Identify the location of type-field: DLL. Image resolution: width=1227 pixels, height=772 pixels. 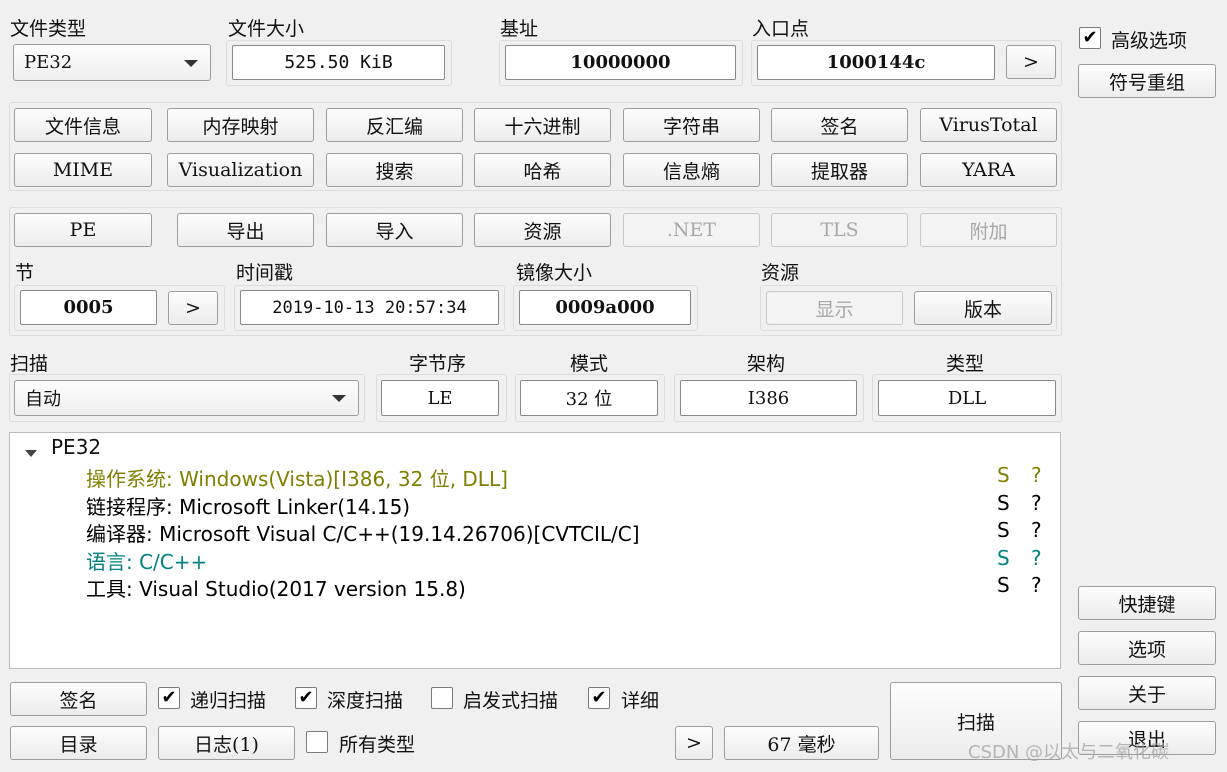
(967, 398).